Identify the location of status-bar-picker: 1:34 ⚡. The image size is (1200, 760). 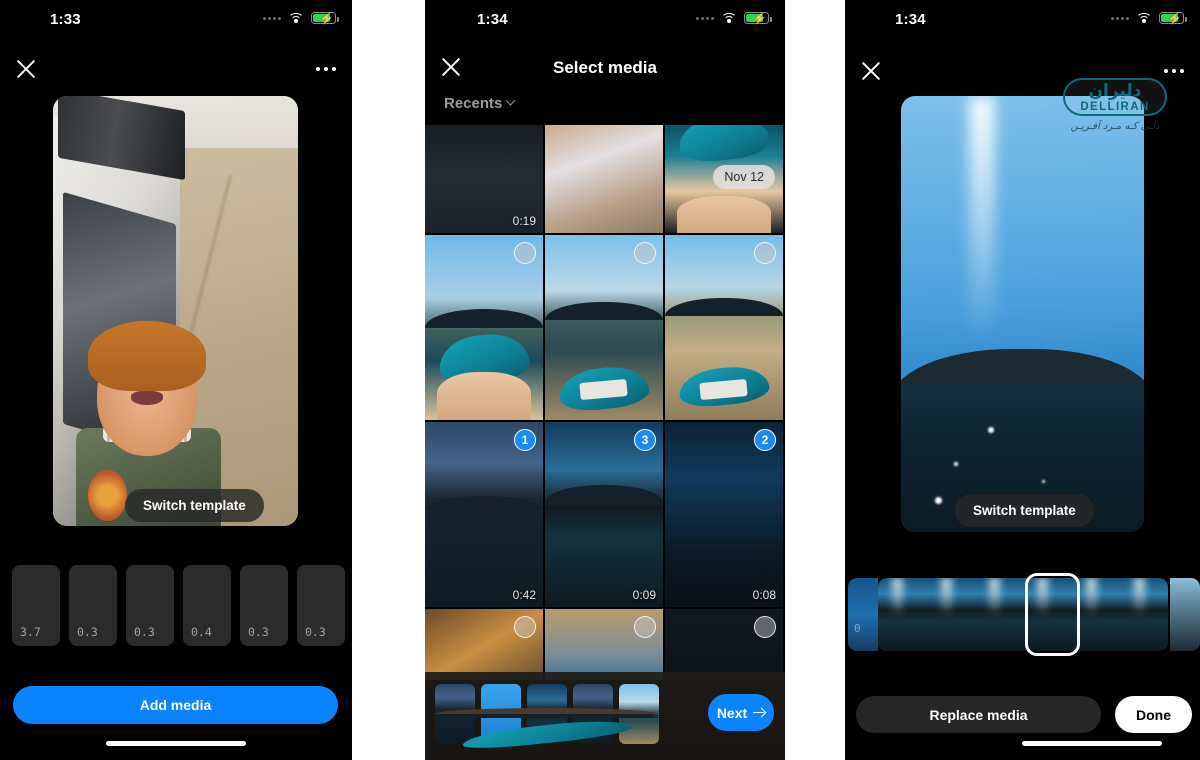
(605, 20).